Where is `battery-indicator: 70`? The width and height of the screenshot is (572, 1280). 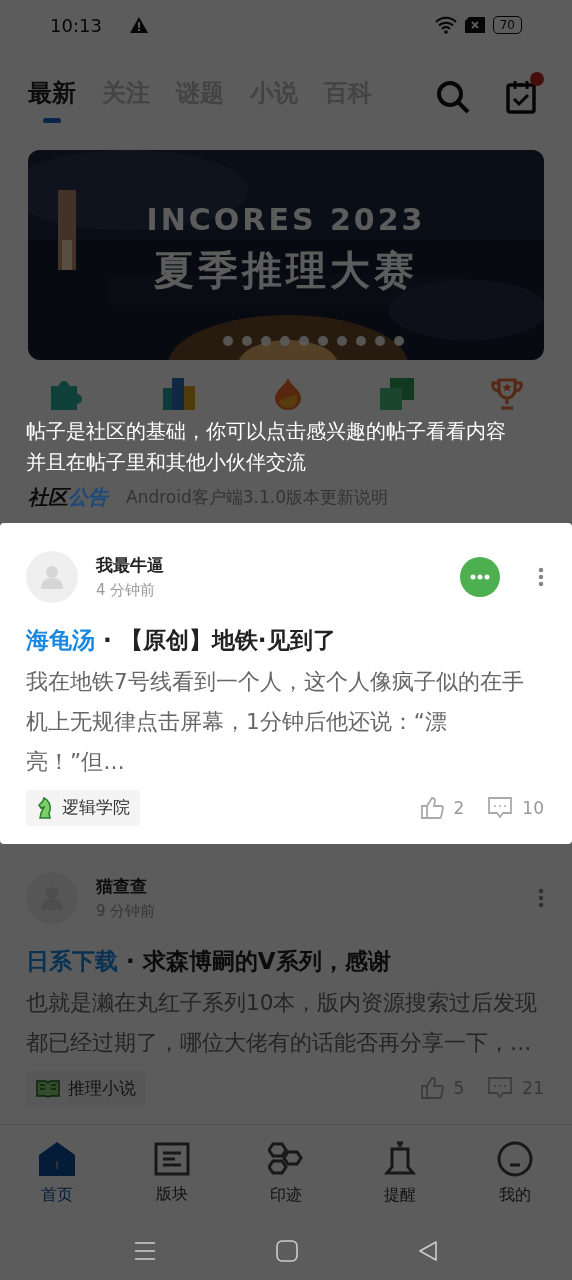
battery-indicator: 70 is located at coordinates (507, 25).